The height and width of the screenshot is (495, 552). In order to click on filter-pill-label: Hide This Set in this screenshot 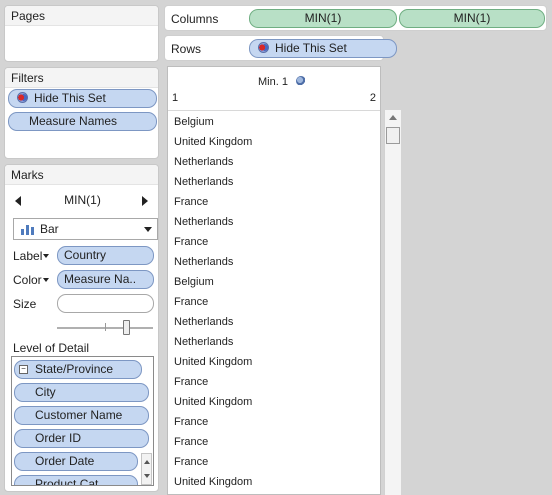, I will do `click(70, 98)`.